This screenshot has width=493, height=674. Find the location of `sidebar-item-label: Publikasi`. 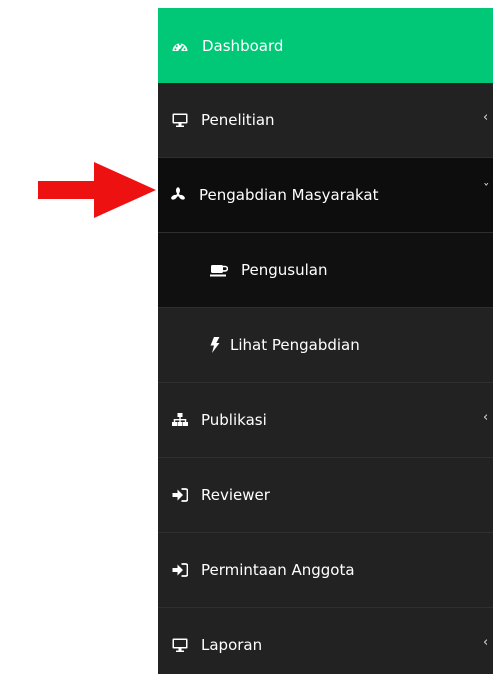

sidebar-item-label: Publikasi is located at coordinates (234, 420).